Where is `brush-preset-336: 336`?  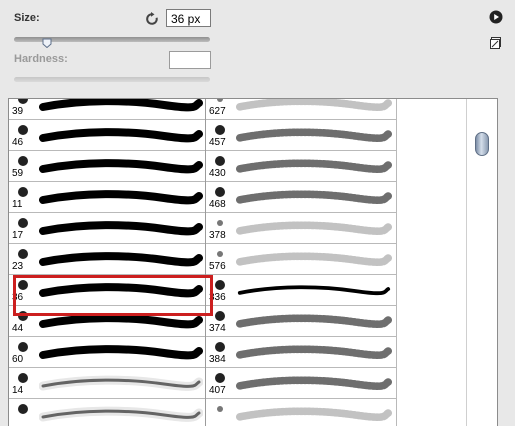
brush-preset-336: 336 is located at coordinates (301, 290).